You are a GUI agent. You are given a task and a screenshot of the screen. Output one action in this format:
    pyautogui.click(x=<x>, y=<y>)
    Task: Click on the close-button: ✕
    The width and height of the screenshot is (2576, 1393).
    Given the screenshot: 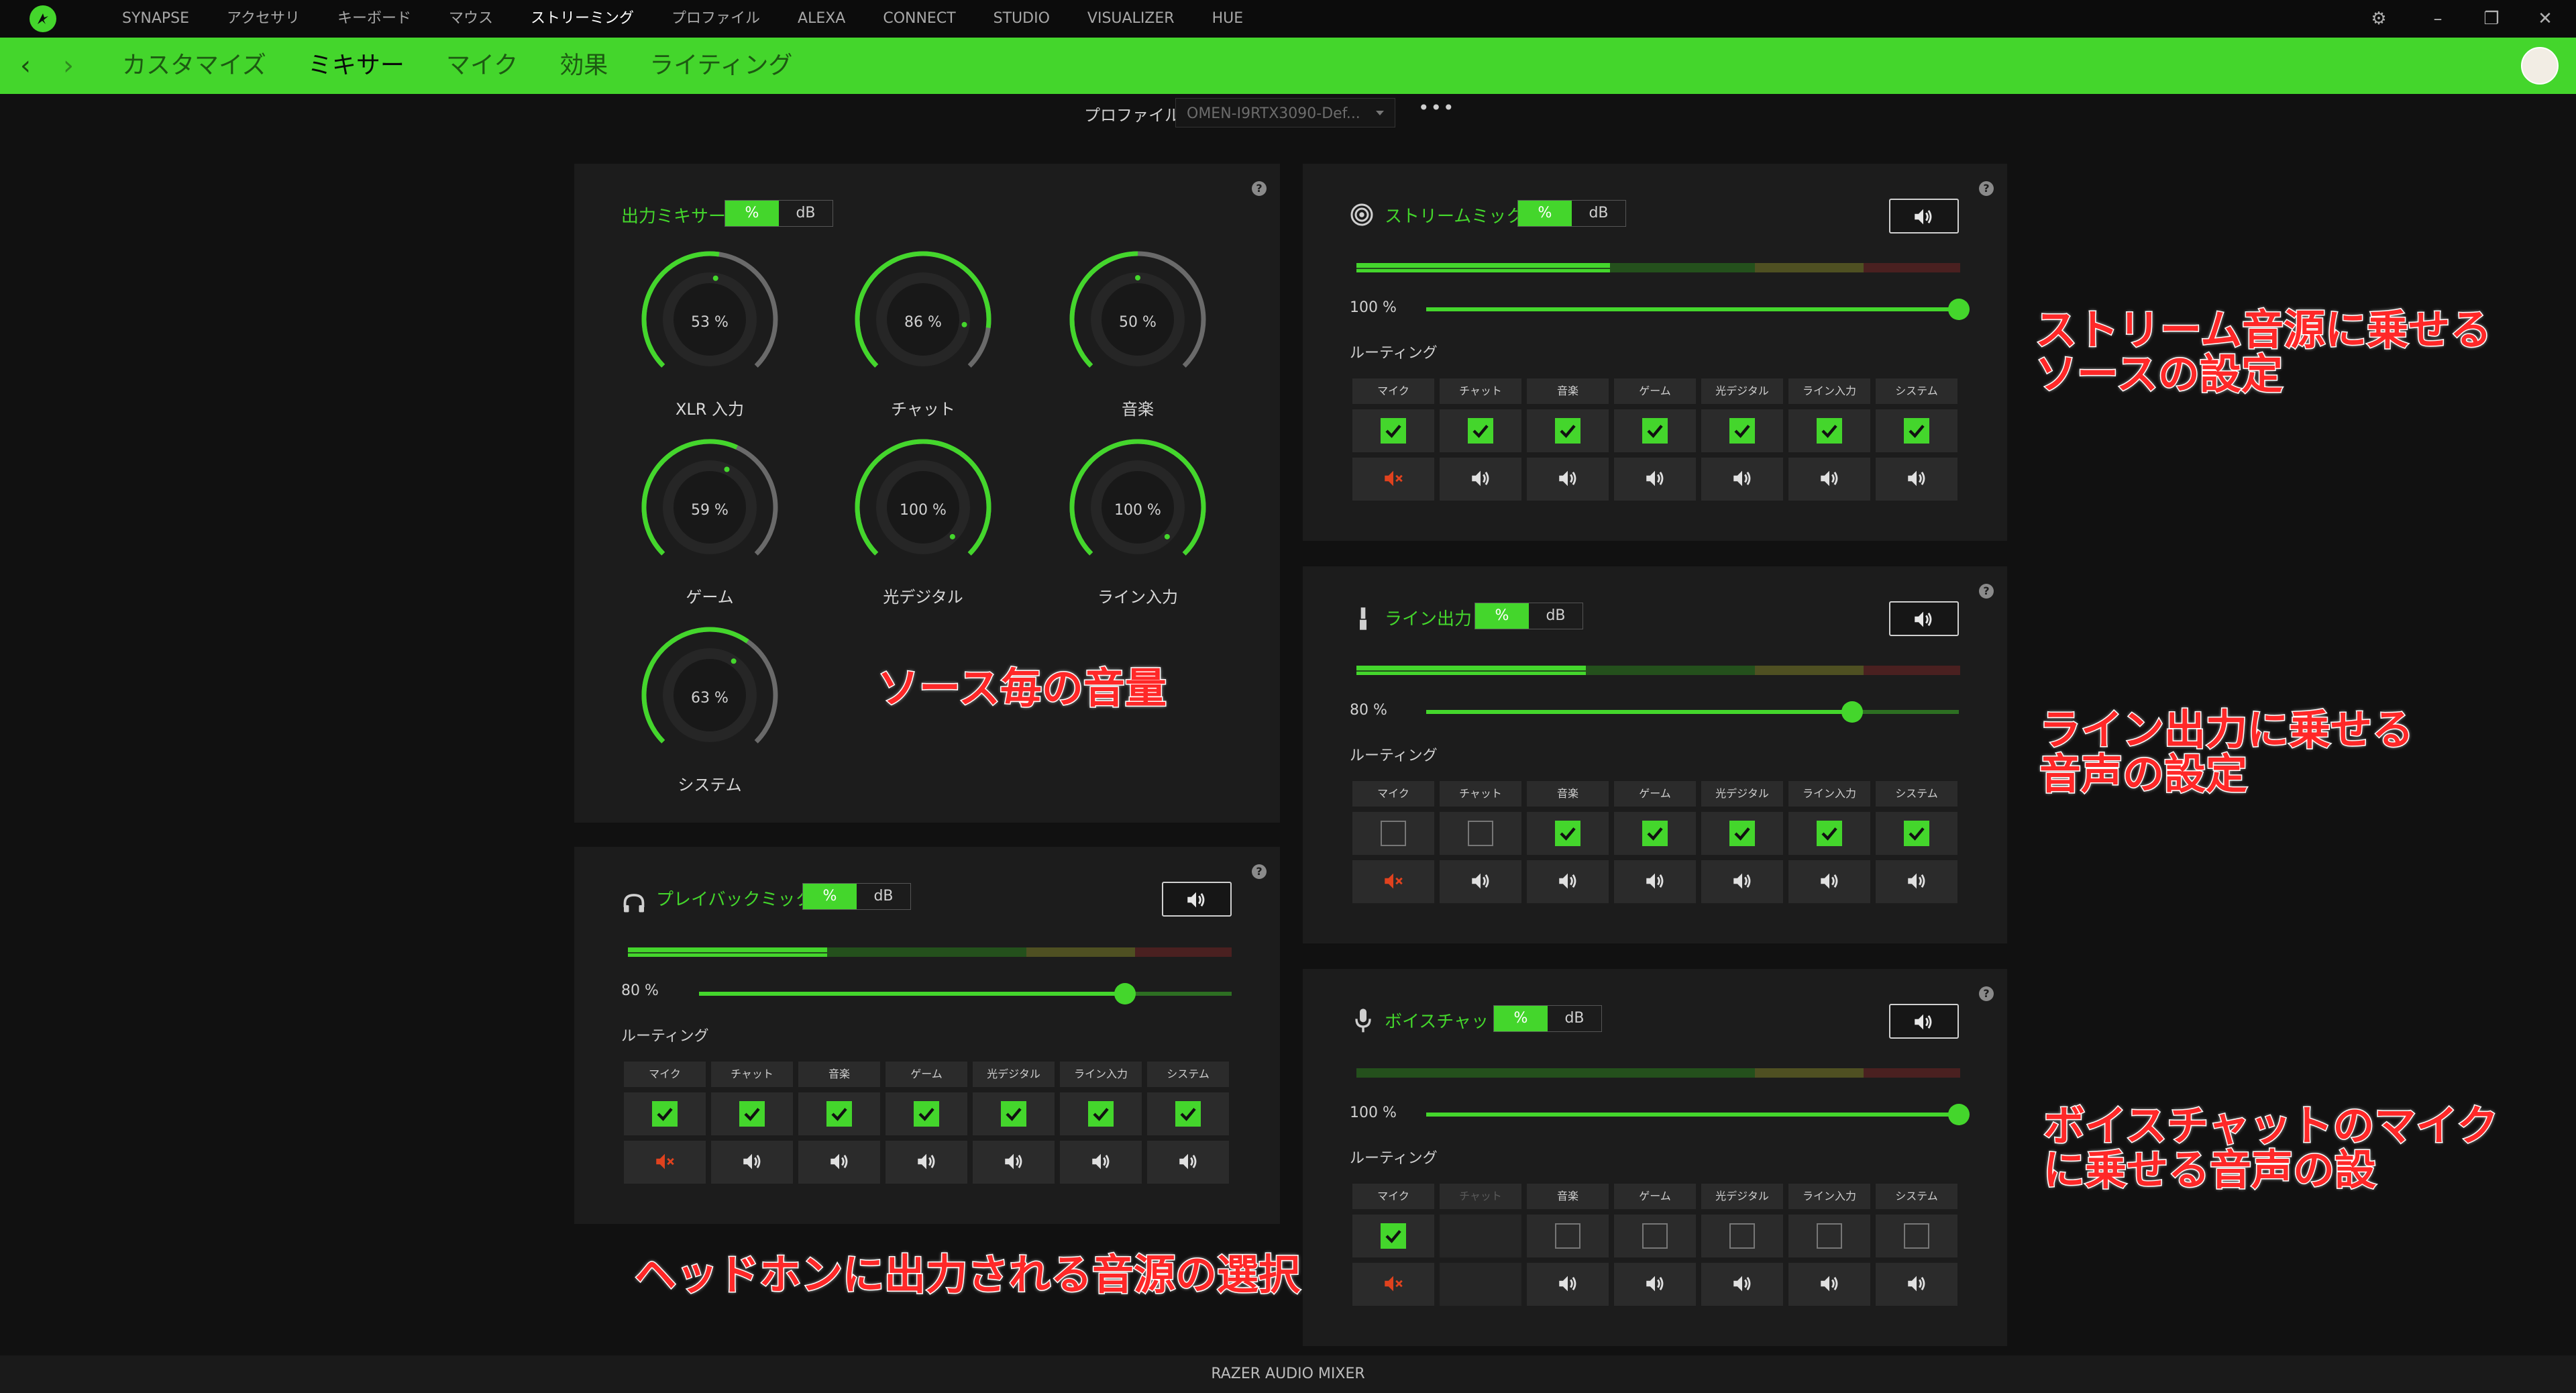 What is the action you would take?
    pyautogui.click(x=2545, y=19)
    